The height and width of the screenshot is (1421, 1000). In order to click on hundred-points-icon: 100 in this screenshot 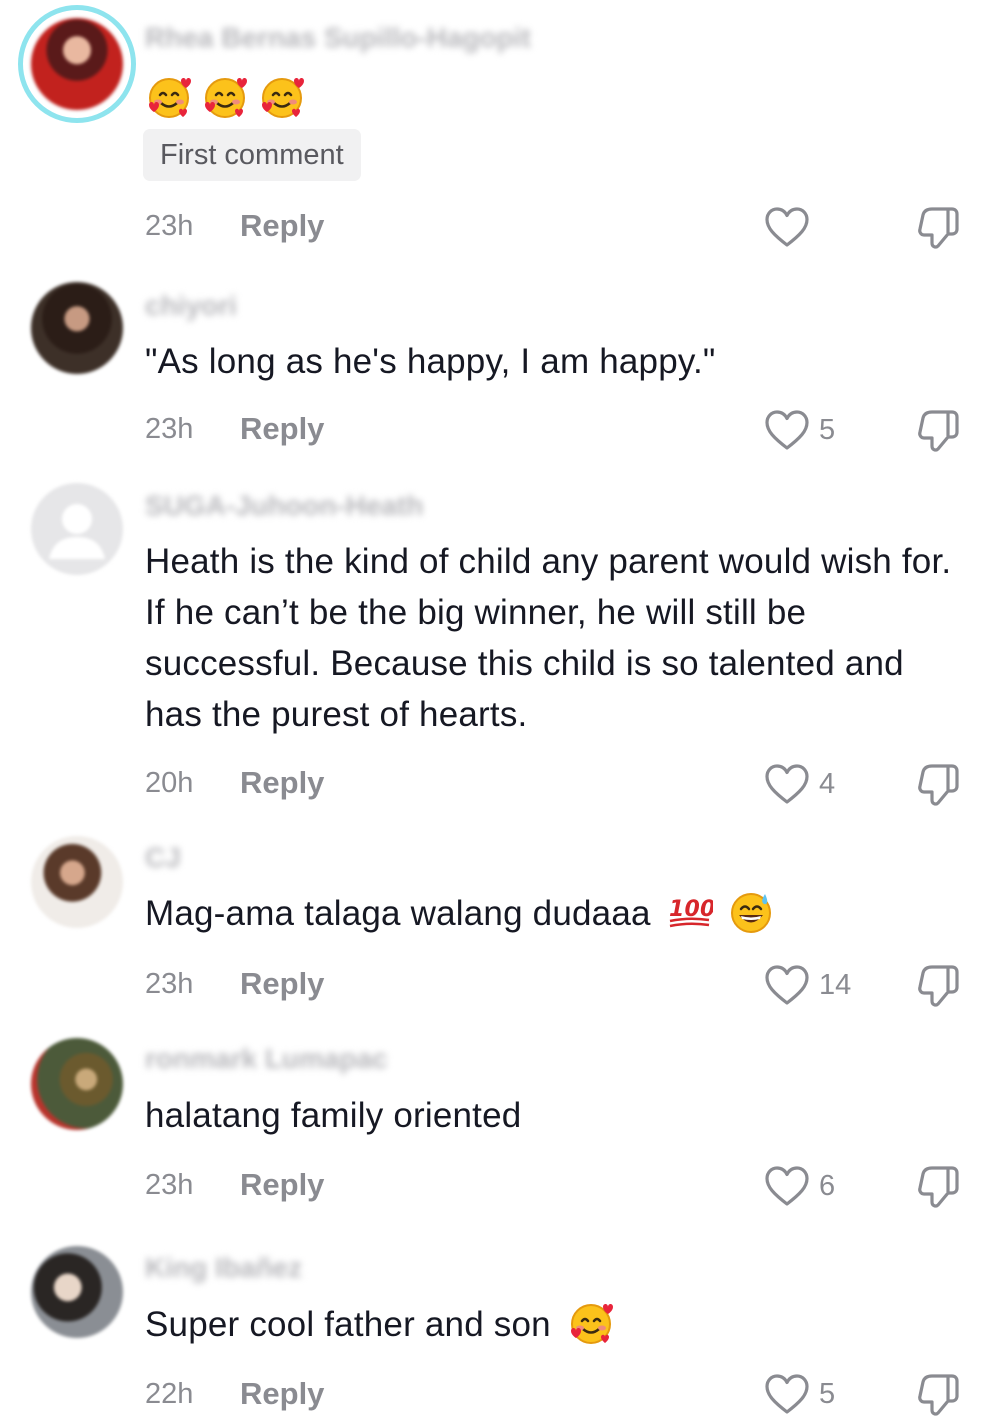, I will do `click(691, 912)`.